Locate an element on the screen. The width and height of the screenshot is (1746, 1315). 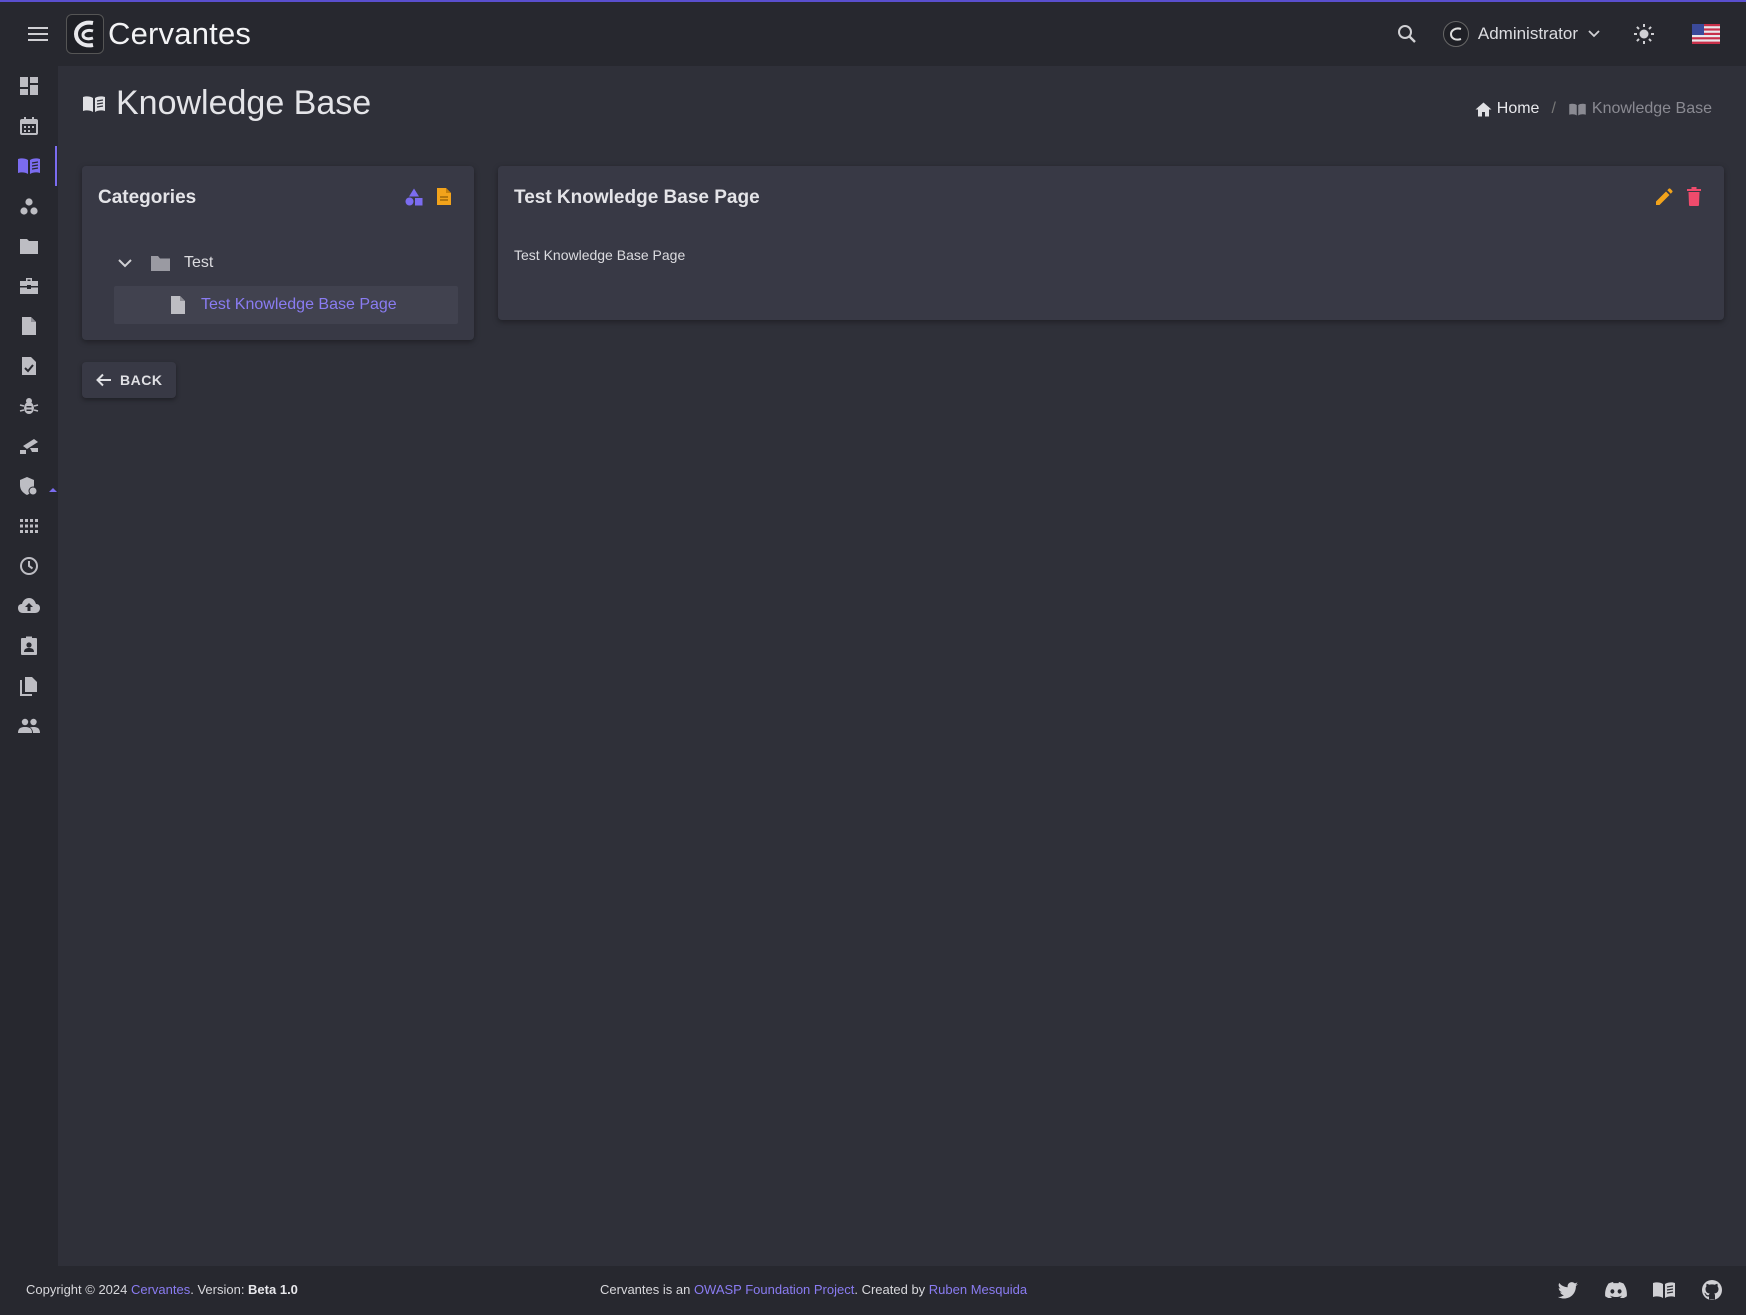
breadcrumb-home: Home is located at coordinates (1507, 109).